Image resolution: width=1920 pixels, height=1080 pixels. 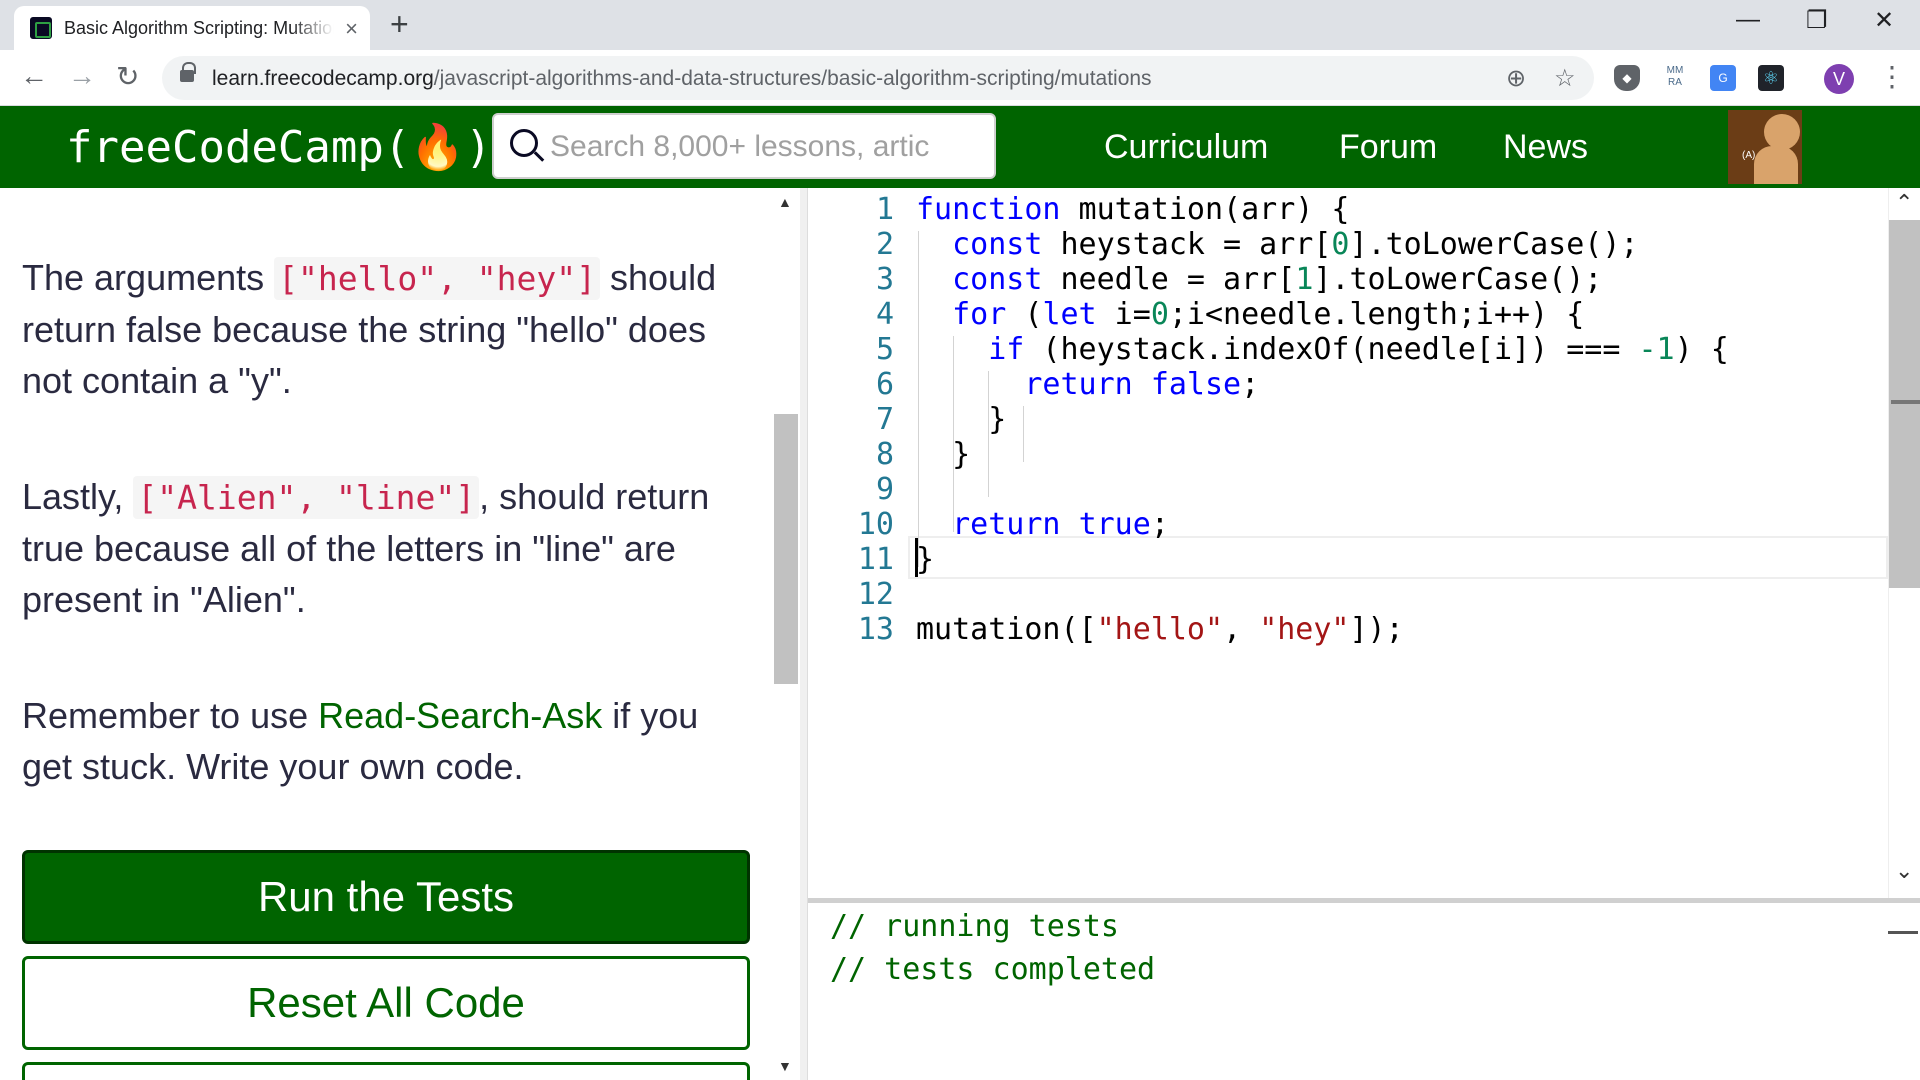 What do you see at coordinates (974, 926) in the screenshot?
I see `output-line: // running tests` at bounding box center [974, 926].